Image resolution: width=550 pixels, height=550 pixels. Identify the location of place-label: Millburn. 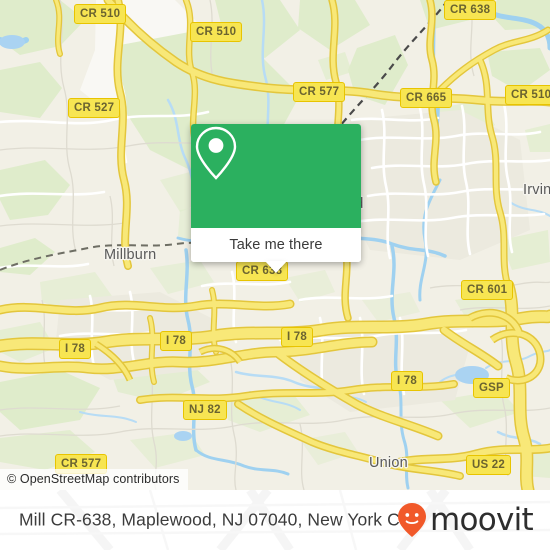
(130, 255).